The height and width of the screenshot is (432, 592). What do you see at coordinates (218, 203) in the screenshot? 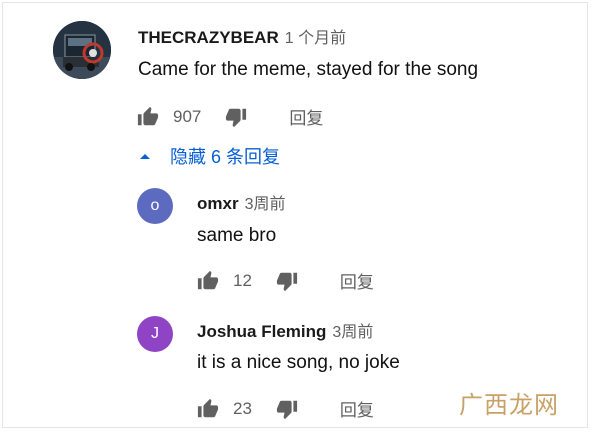
I see `reply-author: omxr` at bounding box center [218, 203].